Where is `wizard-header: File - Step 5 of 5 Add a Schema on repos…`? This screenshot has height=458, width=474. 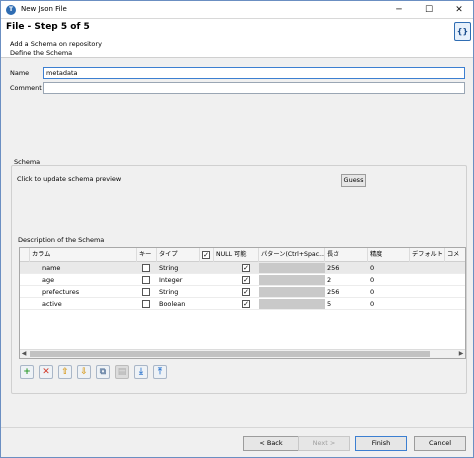 wizard-header: File - Step 5 of 5 Add a Schema on repos… is located at coordinates (237, 38).